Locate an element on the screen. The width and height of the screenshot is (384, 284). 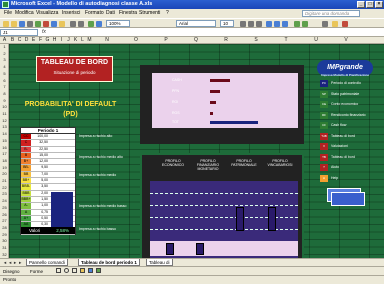
column-header: T is located at coordinates (286, 40).